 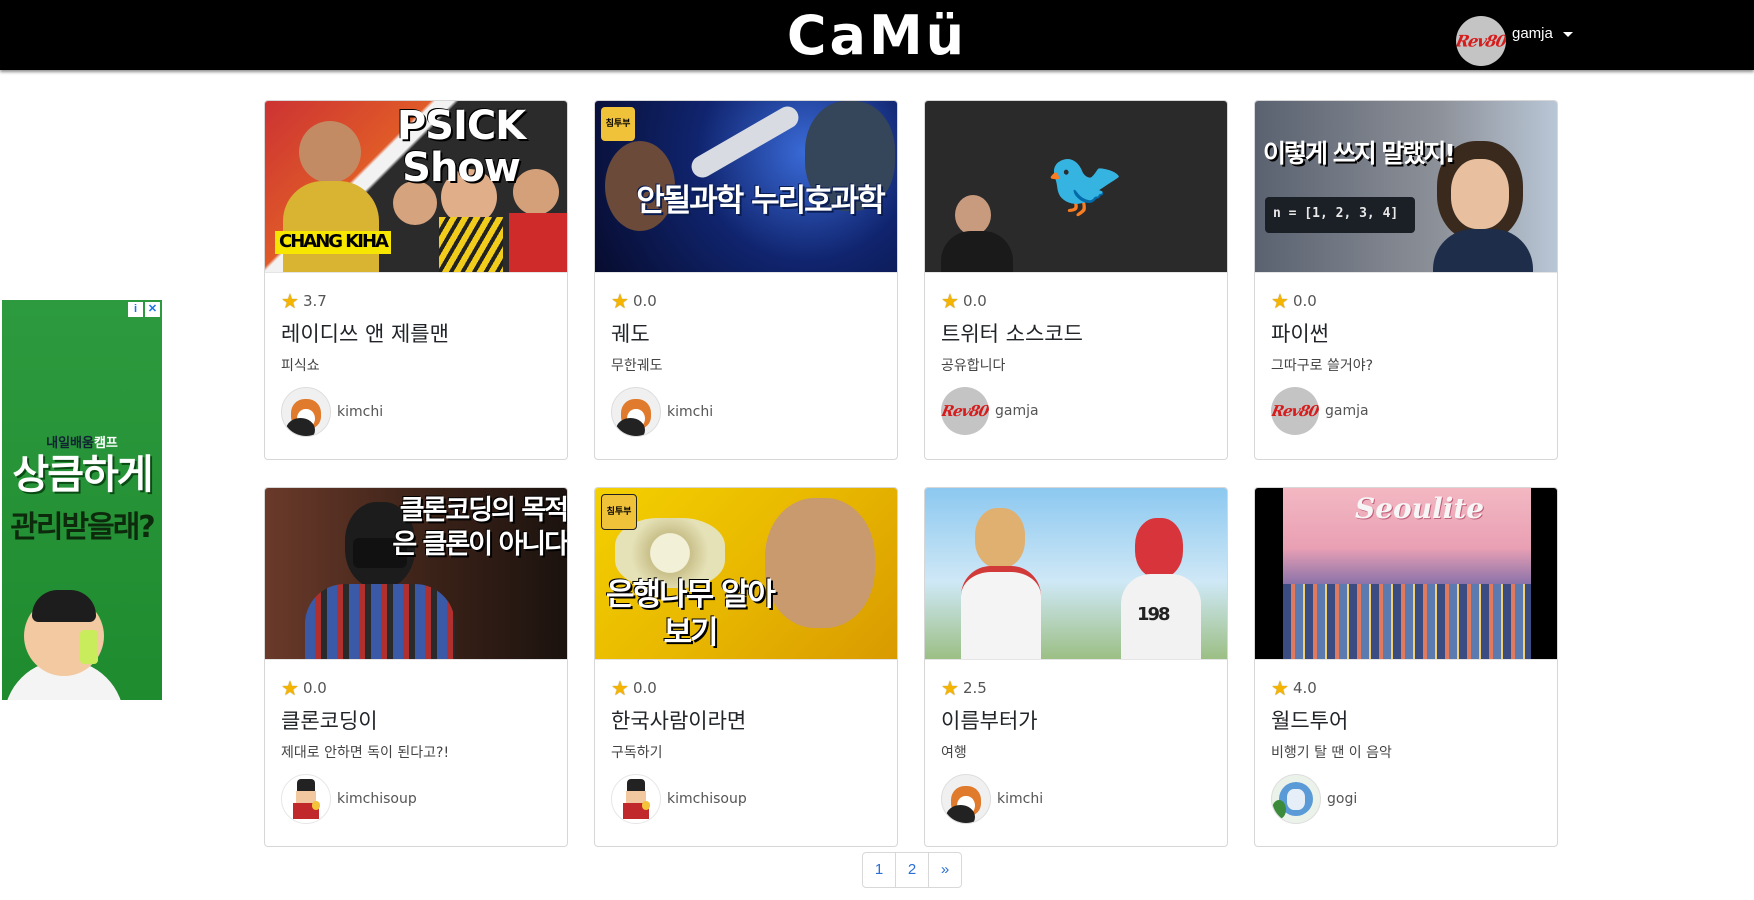 I want to click on card-title: 궤도, so click(x=746, y=334).